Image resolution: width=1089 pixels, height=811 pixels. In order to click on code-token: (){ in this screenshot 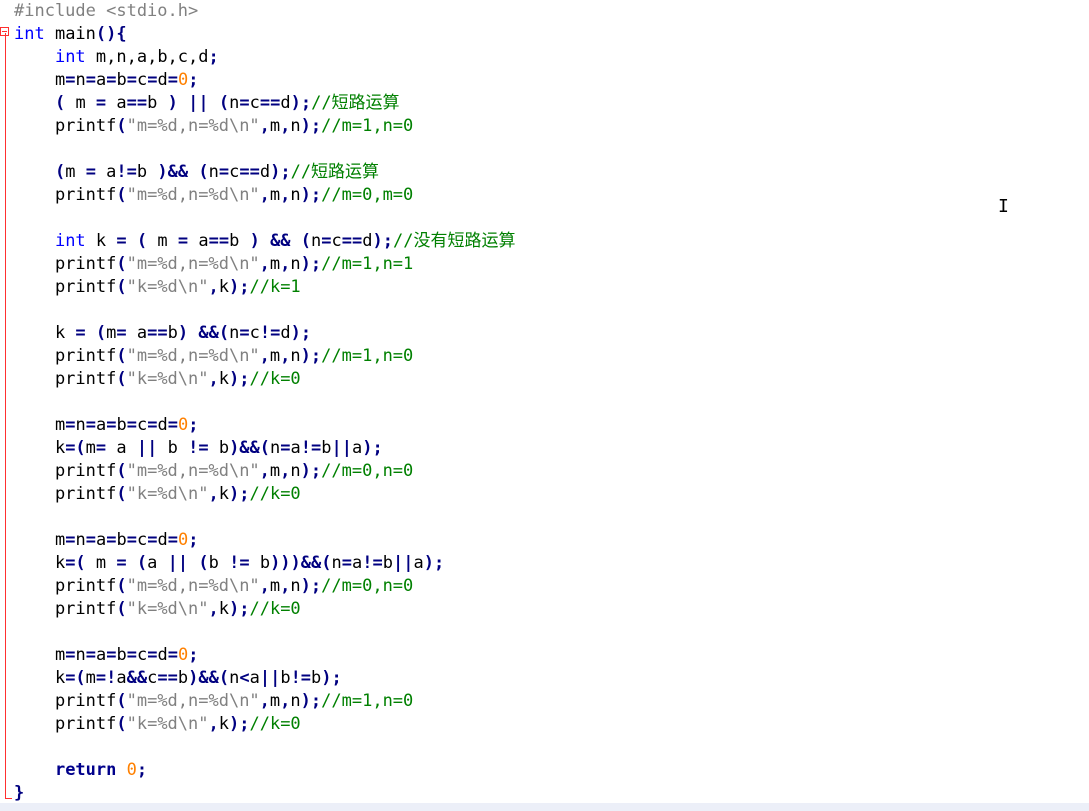, I will do `click(111, 34)`.